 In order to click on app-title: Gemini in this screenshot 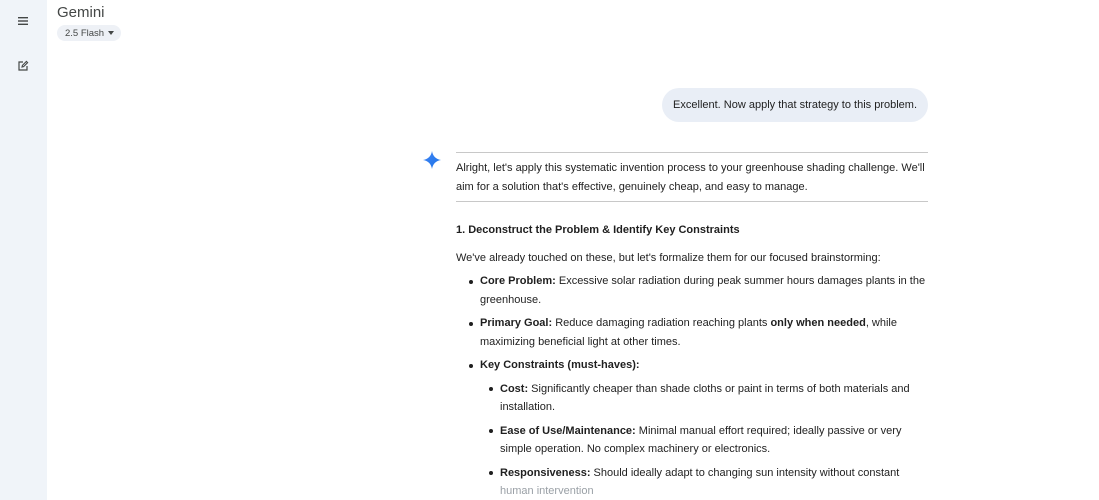, I will do `click(81, 12)`.